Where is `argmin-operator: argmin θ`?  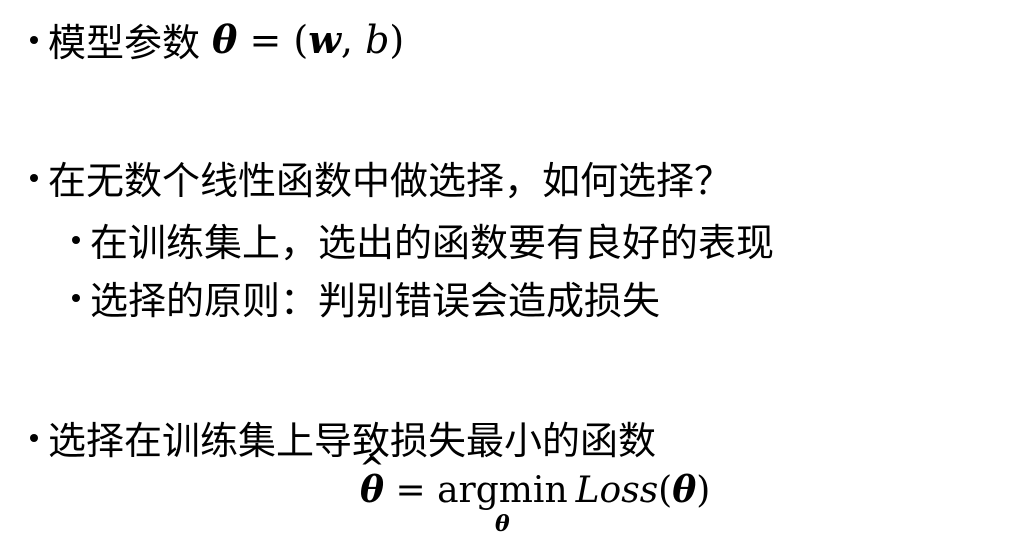 argmin-operator: argmin θ is located at coordinates (502, 503).